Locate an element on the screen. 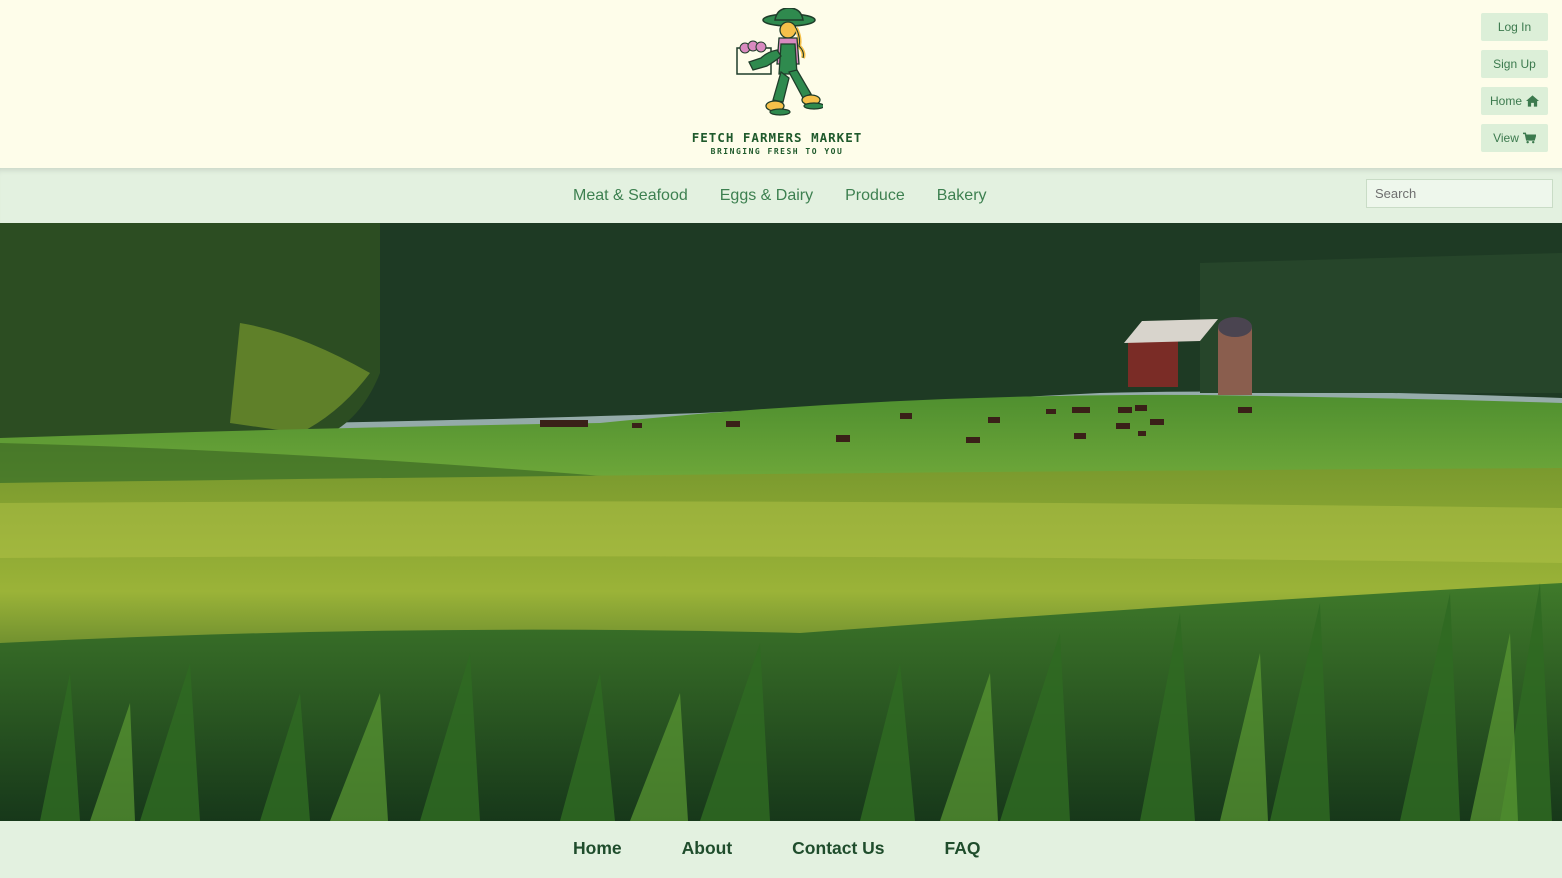  footer-faq-link: FAQ is located at coordinates (963, 848).